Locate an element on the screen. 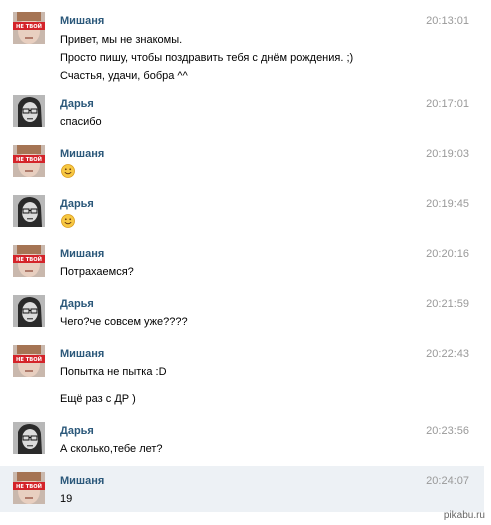 The image size is (491, 525). watermark: pikabu.ru is located at coordinates (464, 515).